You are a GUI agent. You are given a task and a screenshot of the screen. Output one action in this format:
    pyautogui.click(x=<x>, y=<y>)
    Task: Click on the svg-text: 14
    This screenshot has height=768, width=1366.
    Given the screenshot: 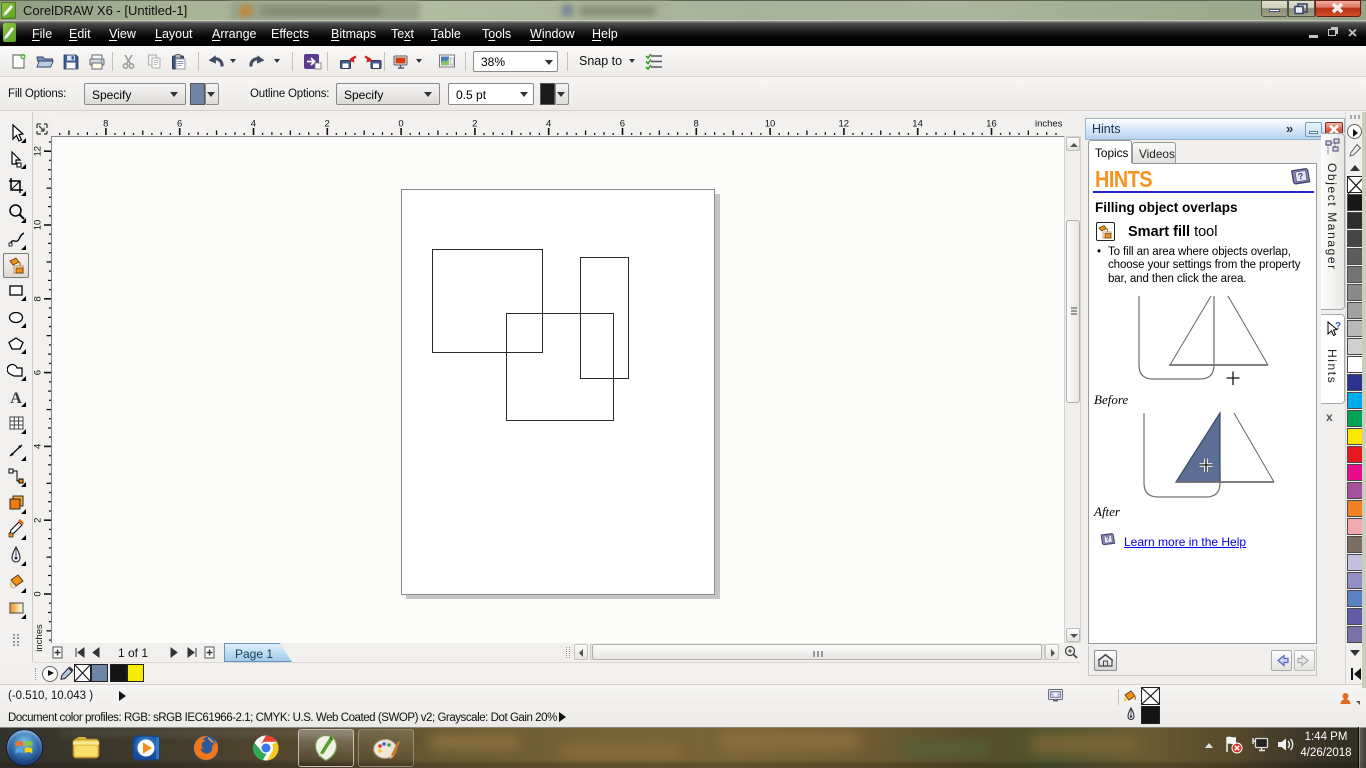 What is the action you would take?
    pyautogui.click(x=917, y=124)
    